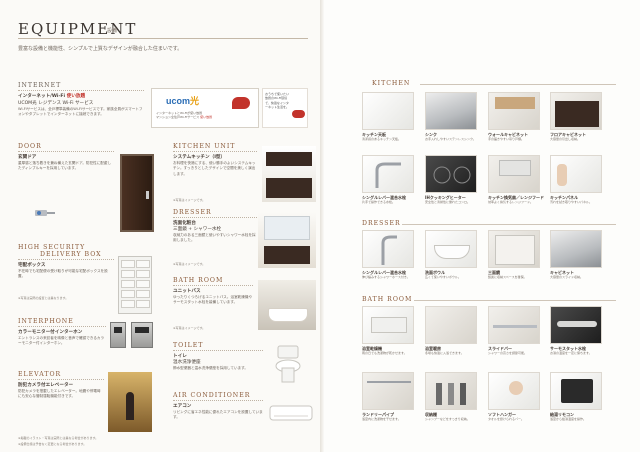  I want to click on kitchen-item-text-2: お手入れしやすいステンレスシンク。, so click(450, 139).